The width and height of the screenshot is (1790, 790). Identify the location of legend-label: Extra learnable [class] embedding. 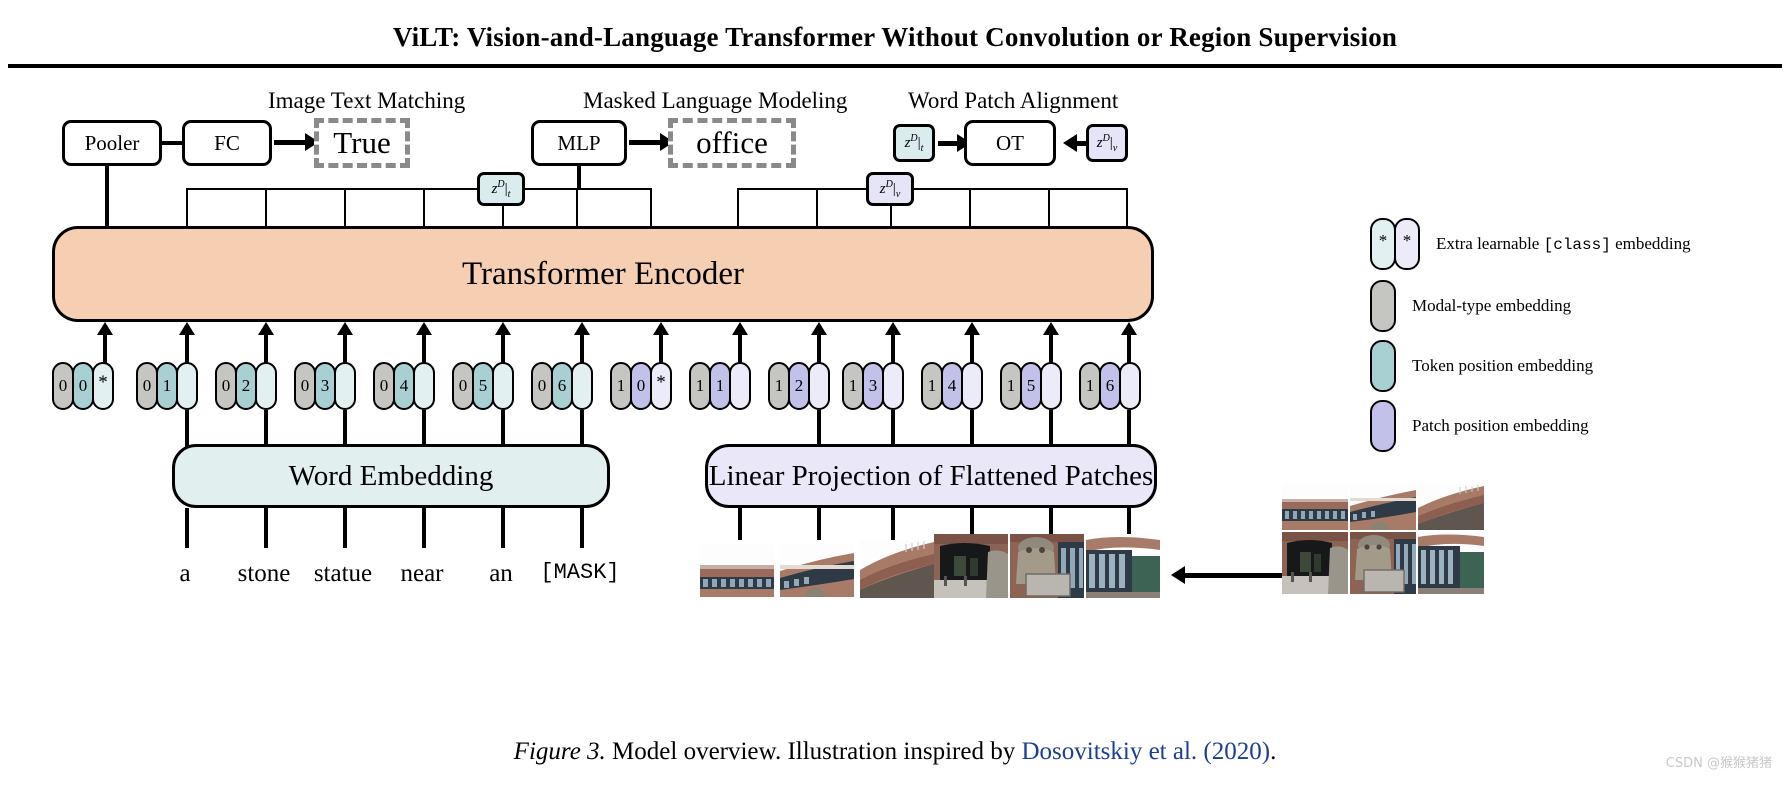
(1563, 244).